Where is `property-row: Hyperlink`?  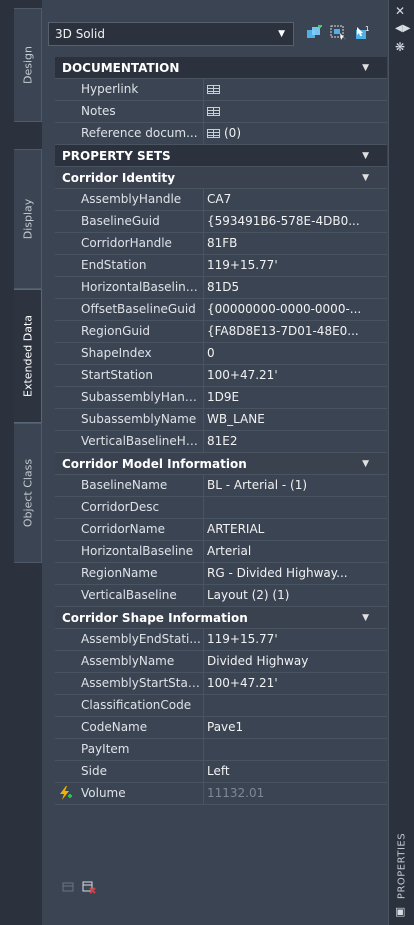 property-row: Hyperlink is located at coordinates (221, 90).